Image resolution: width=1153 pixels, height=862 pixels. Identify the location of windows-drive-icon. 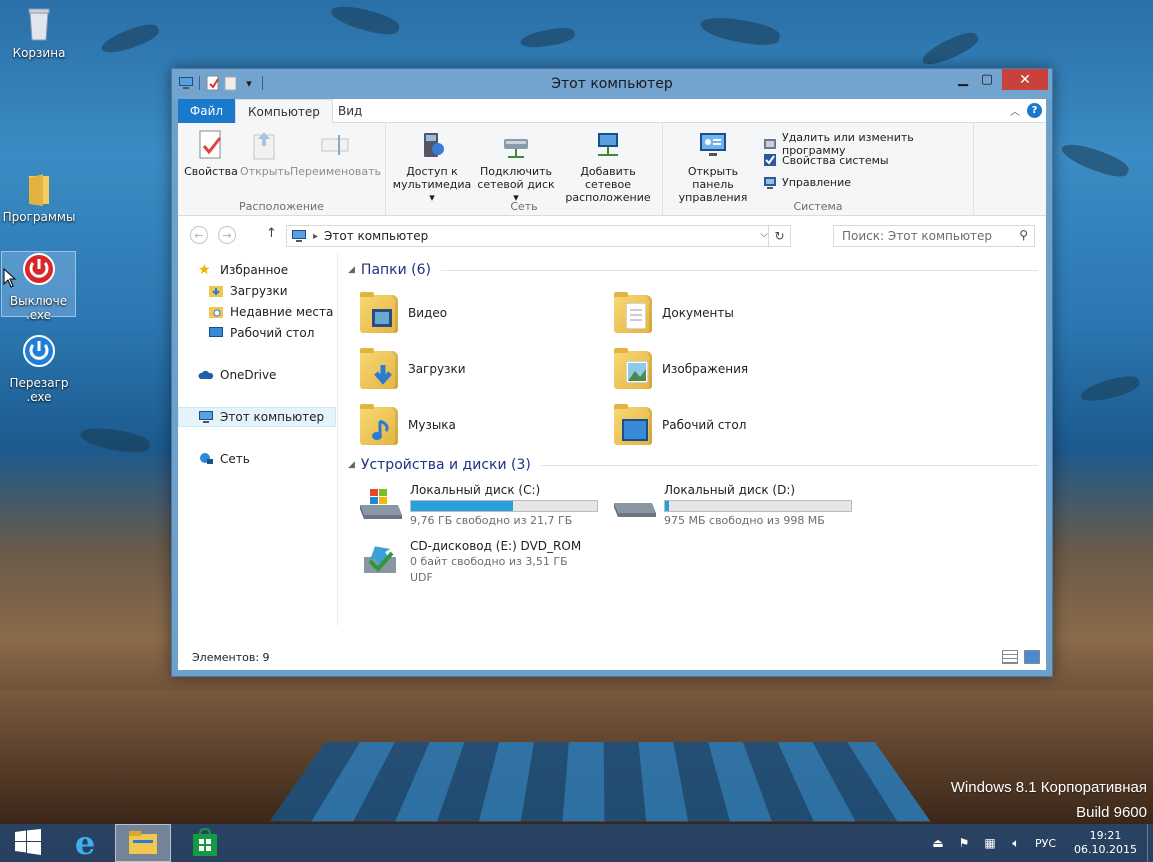
(381, 503).